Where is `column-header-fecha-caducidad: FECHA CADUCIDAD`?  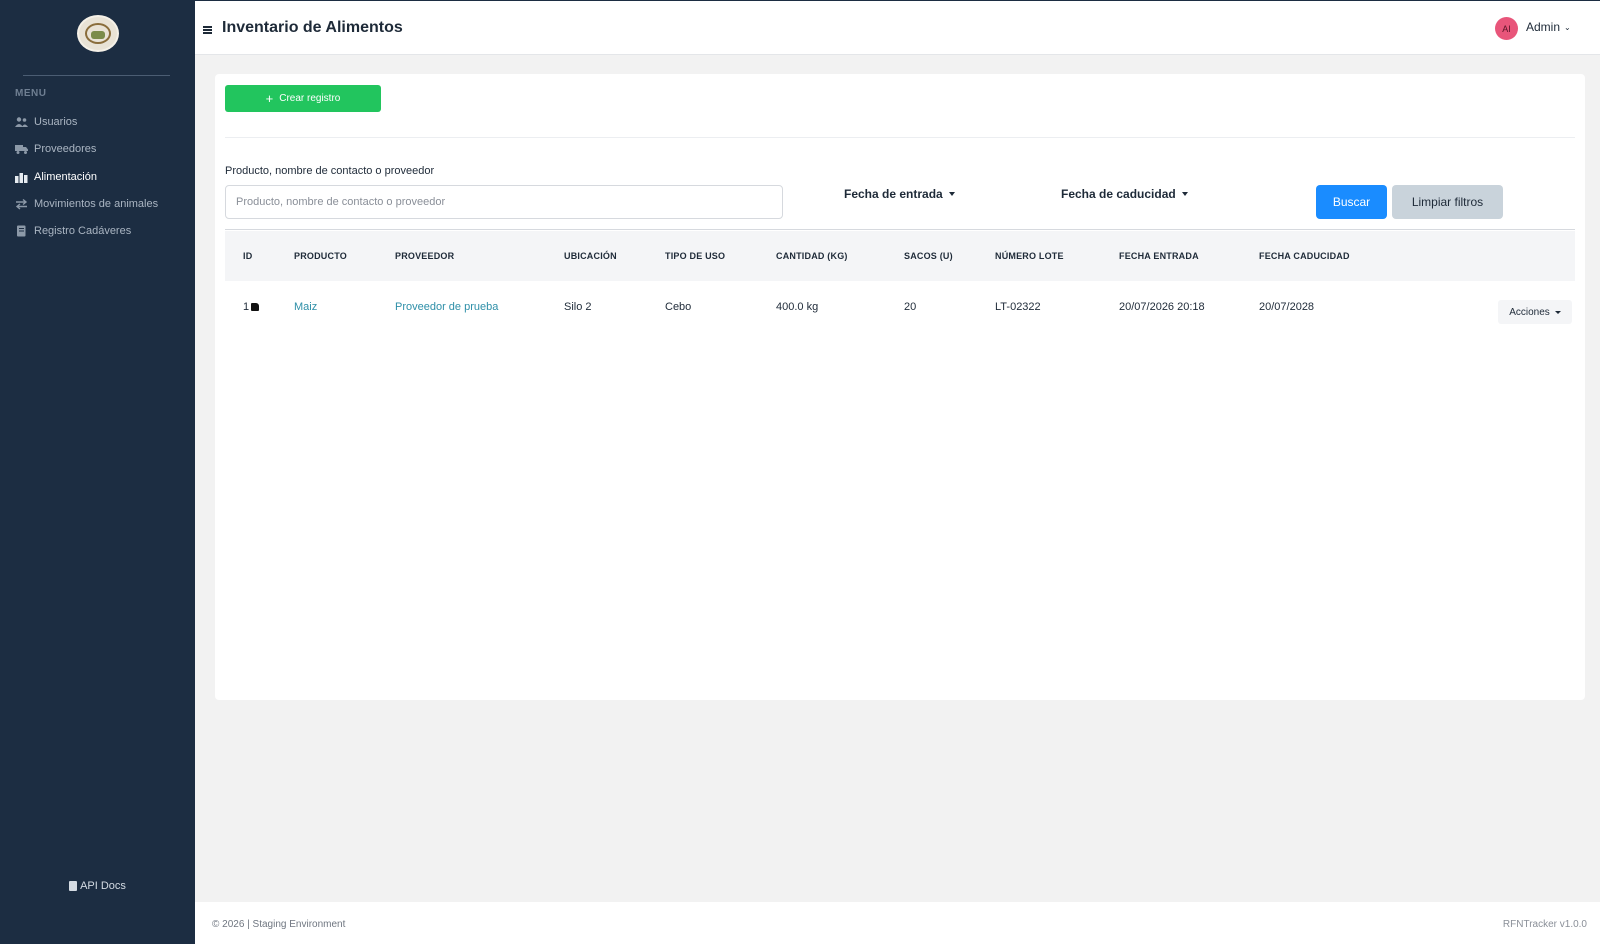 column-header-fecha-caducidad: FECHA CADUCIDAD is located at coordinates (1304, 256).